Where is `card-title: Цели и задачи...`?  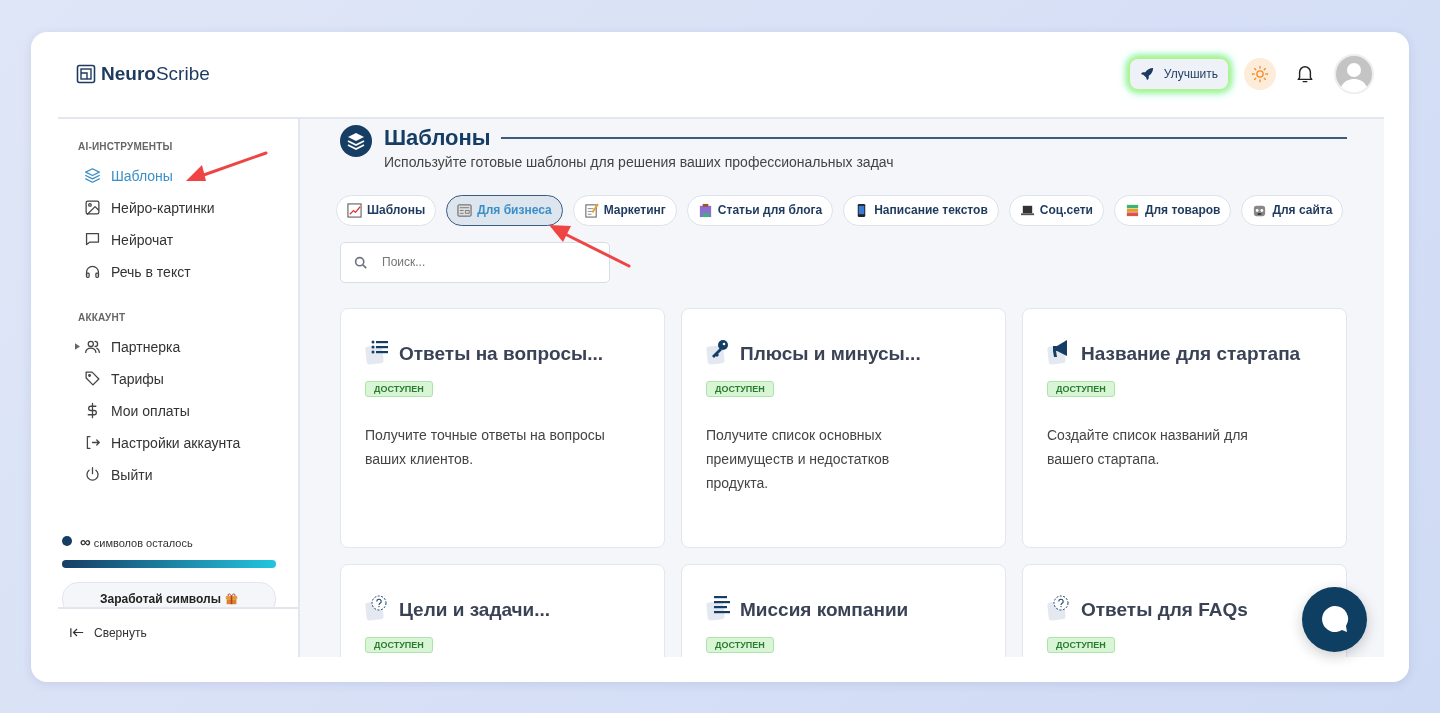 card-title: Цели и задачи... is located at coordinates (475, 609).